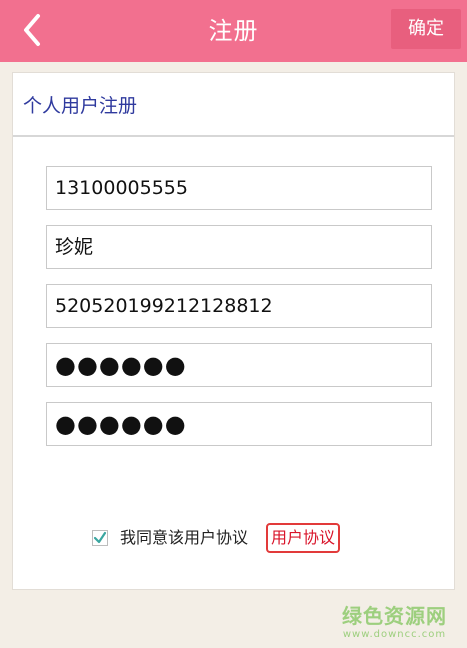 Image resolution: width=467 pixels, height=648 pixels. I want to click on chevron-left-icon, so click(32, 30).